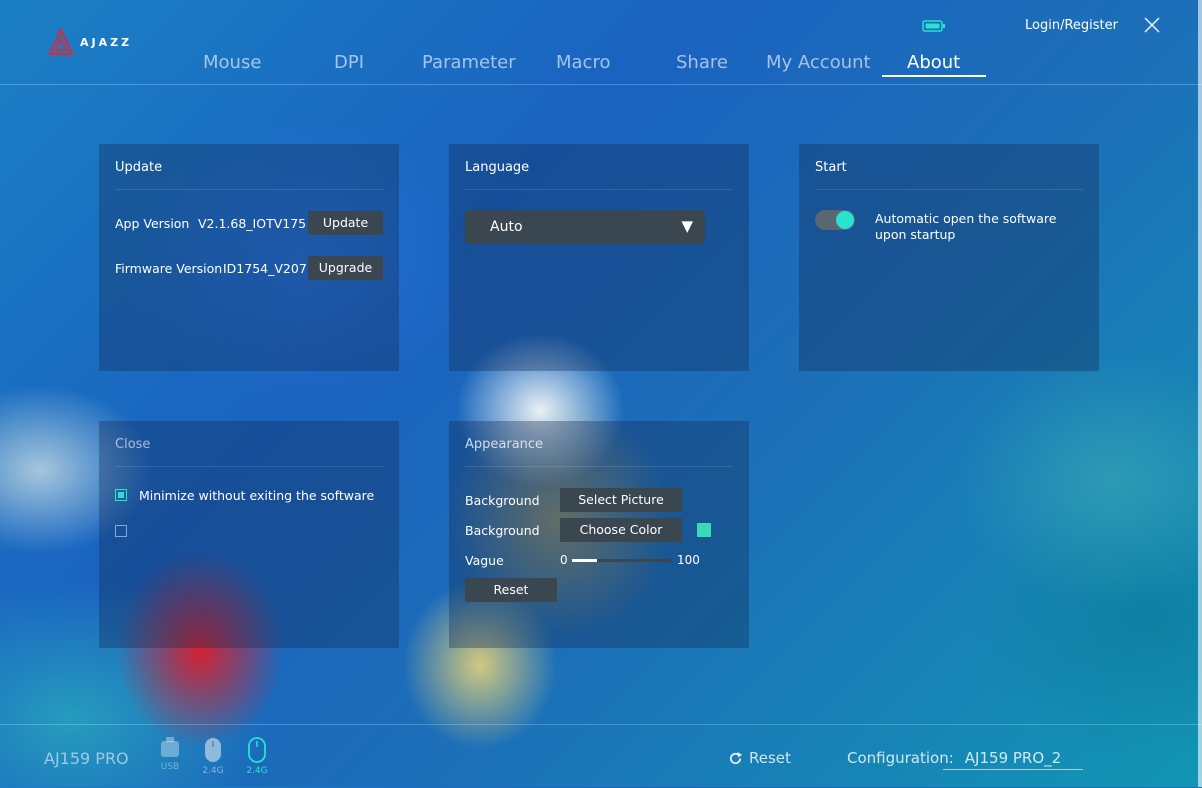  Describe the element at coordinates (484, 560) in the screenshot. I see `vague-label: Vague` at that location.